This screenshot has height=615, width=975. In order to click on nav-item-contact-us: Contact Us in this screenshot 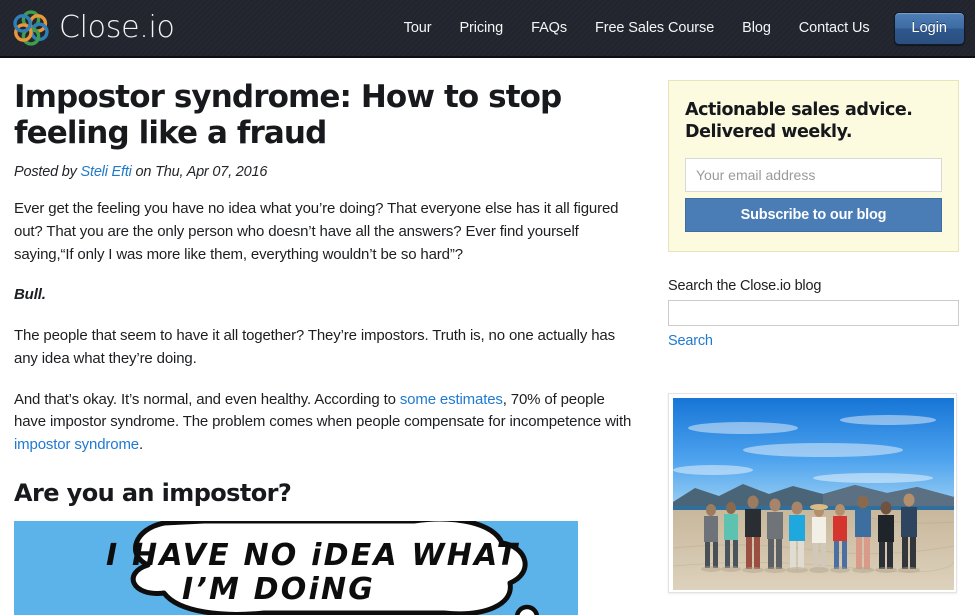, I will do `click(834, 28)`.